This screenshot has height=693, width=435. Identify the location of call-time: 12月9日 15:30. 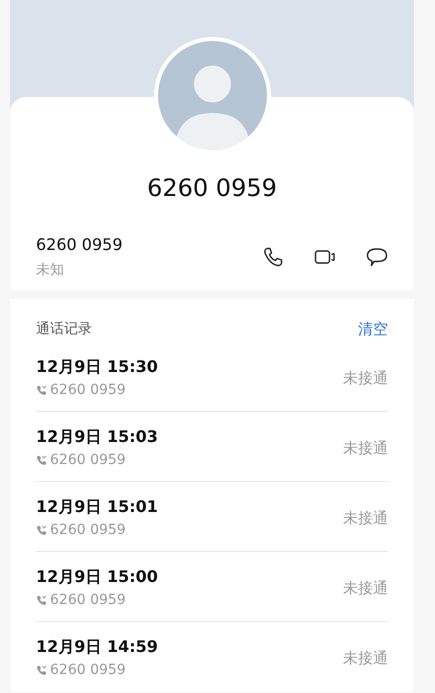
(97, 367).